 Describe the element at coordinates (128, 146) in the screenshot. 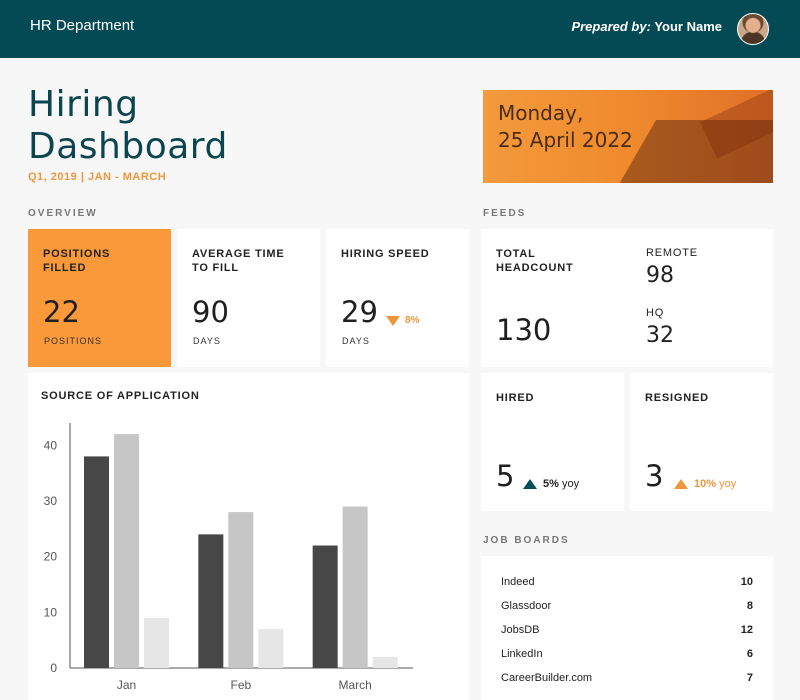

I see `page-title-line2: Dashboard` at that location.